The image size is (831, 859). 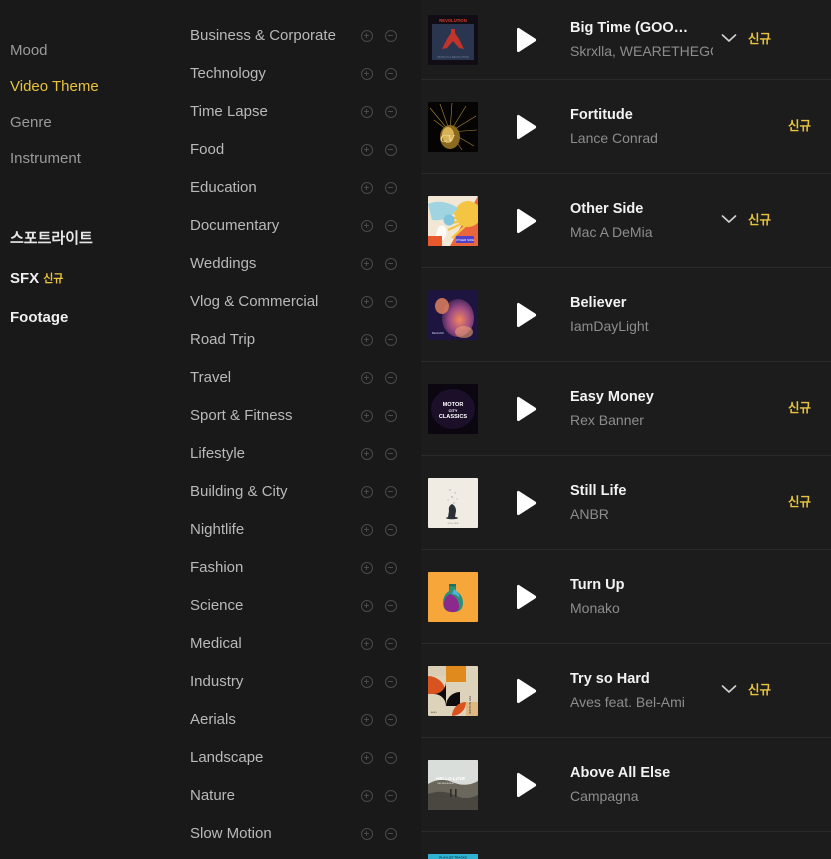 What do you see at coordinates (305, 112) in the screenshot?
I see `category-row: Time Lapse` at bounding box center [305, 112].